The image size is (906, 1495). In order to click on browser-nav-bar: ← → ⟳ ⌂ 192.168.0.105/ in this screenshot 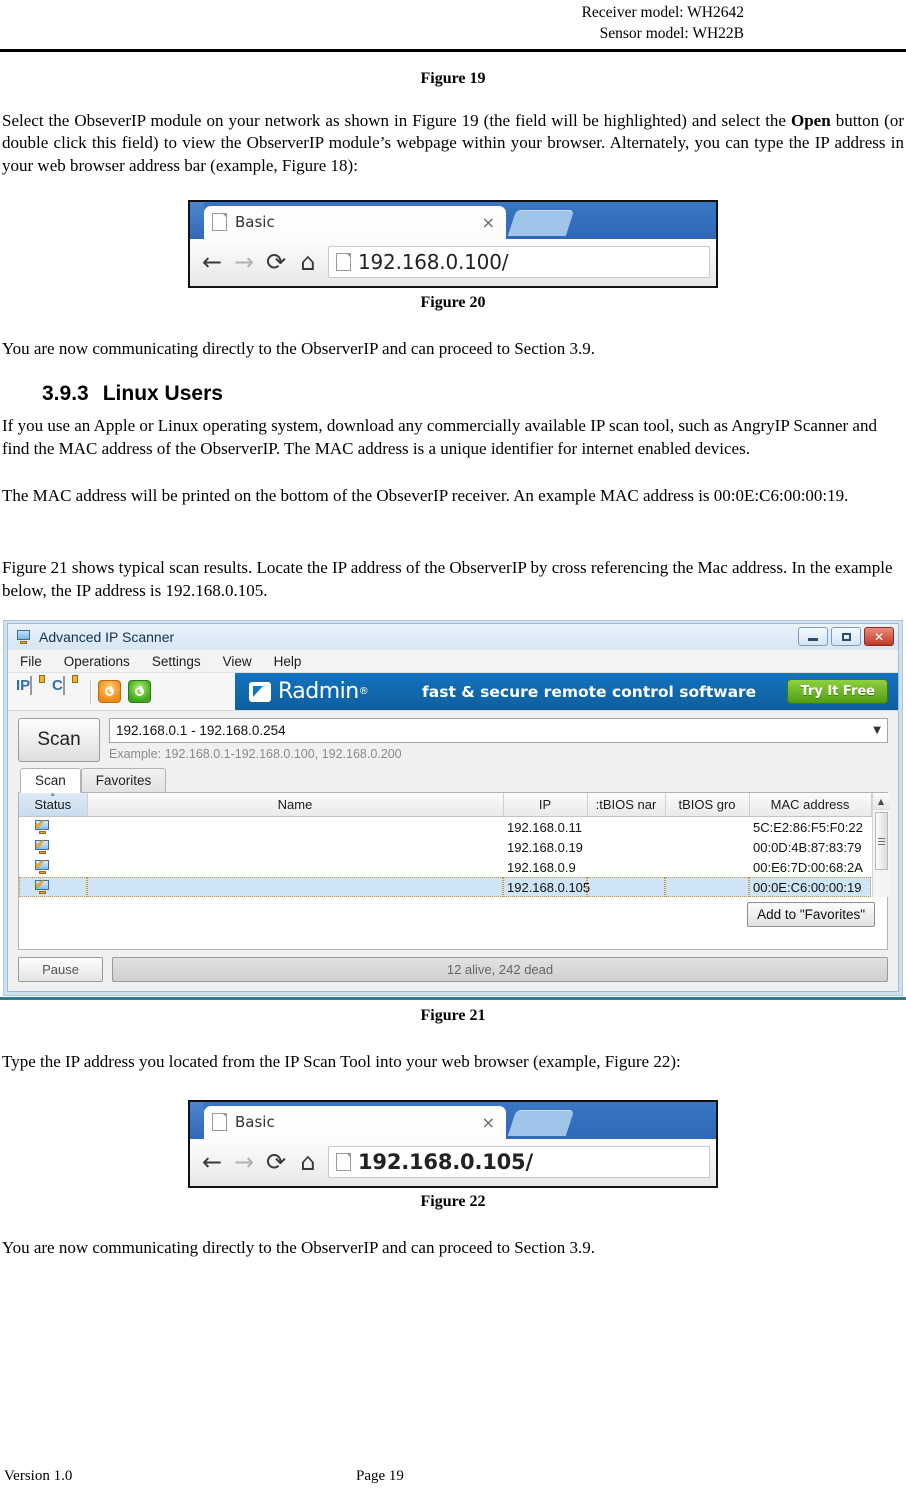, I will do `click(453, 1162)`.